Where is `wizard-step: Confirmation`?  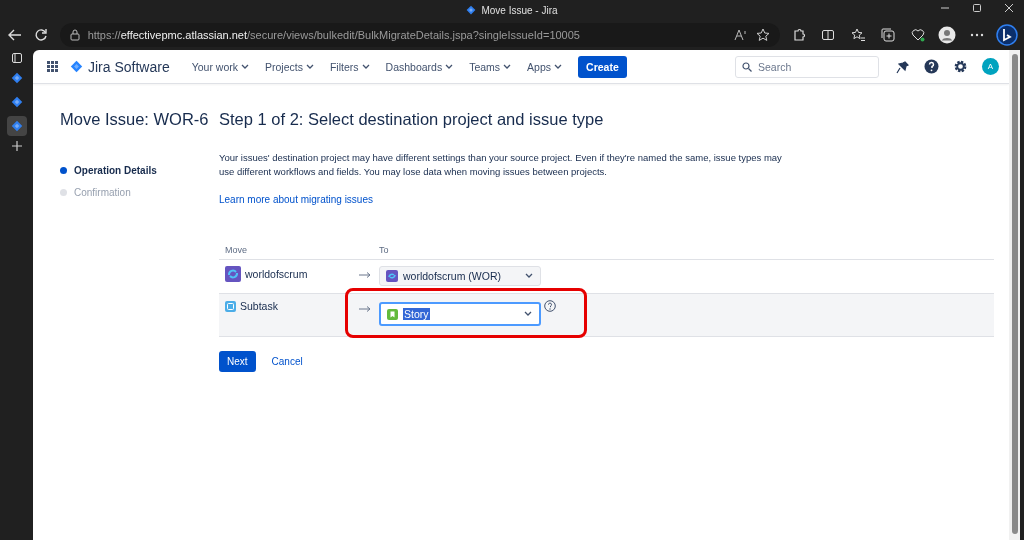 wizard-step: Confirmation is located at coordinates (139, 192).